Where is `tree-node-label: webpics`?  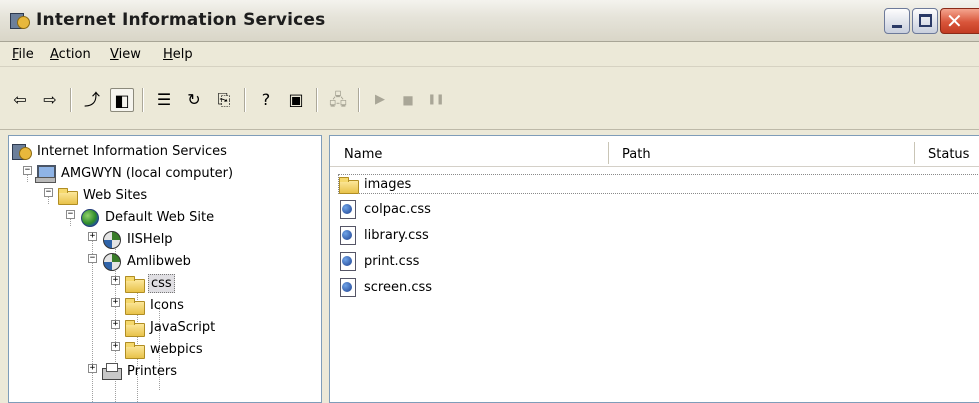
tree-node-label: webpics is located at coordinates (176, 349).